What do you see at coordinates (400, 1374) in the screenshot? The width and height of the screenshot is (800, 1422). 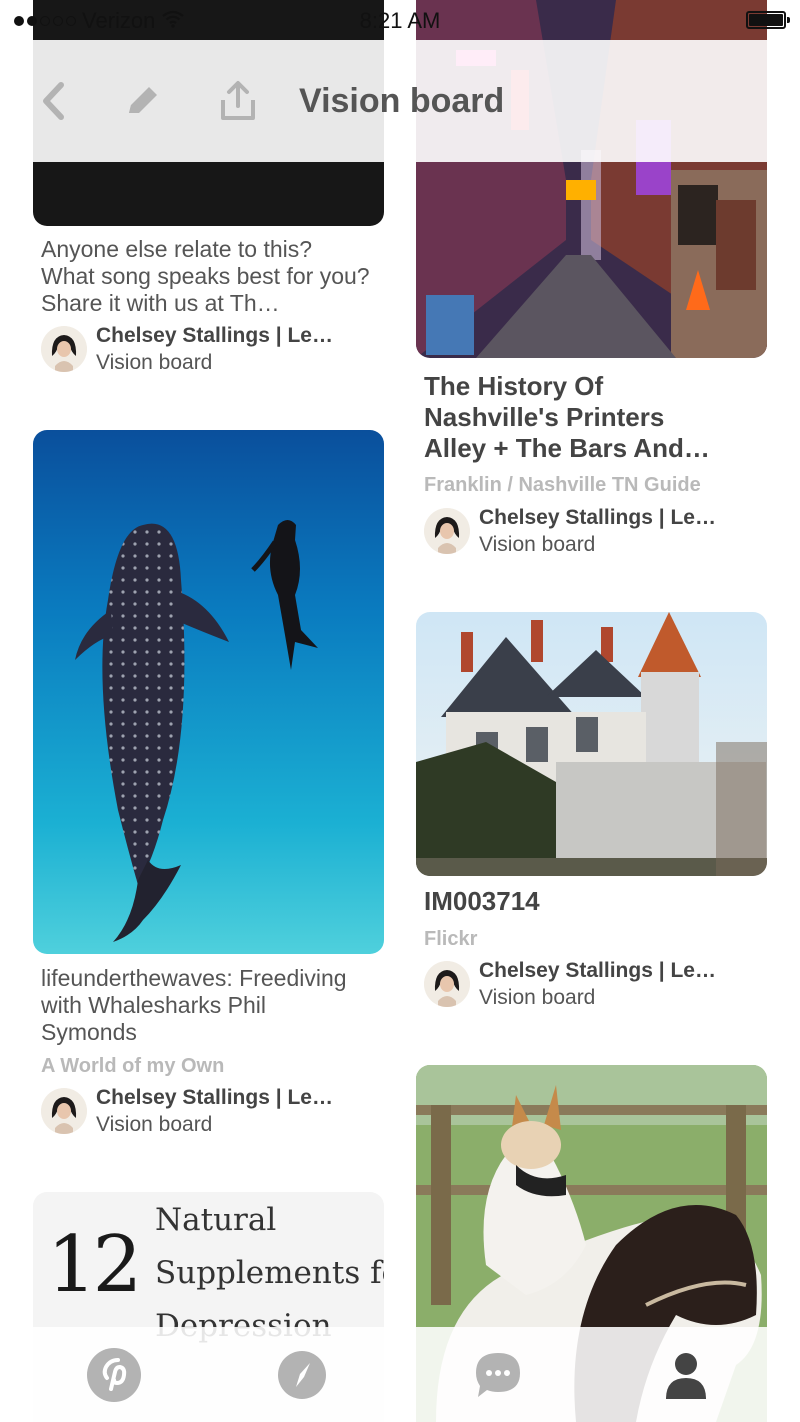 I see `tab-bar` at bounding box center [400, 1374].